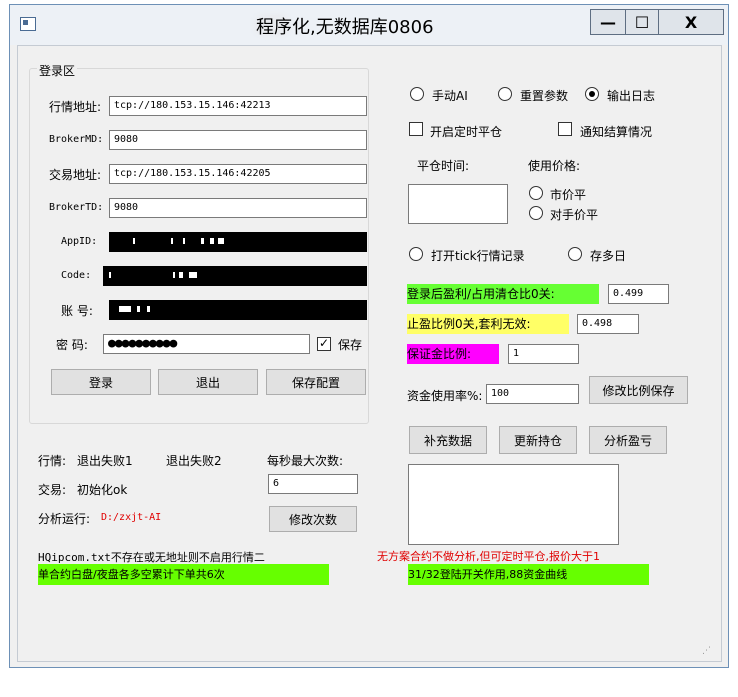 This screenshot has height=697, width=738. What do you see at coordinates (313, 484) in the screenshot?
I see `max-per-sec-input: 6` at bounding box center [313, 484].